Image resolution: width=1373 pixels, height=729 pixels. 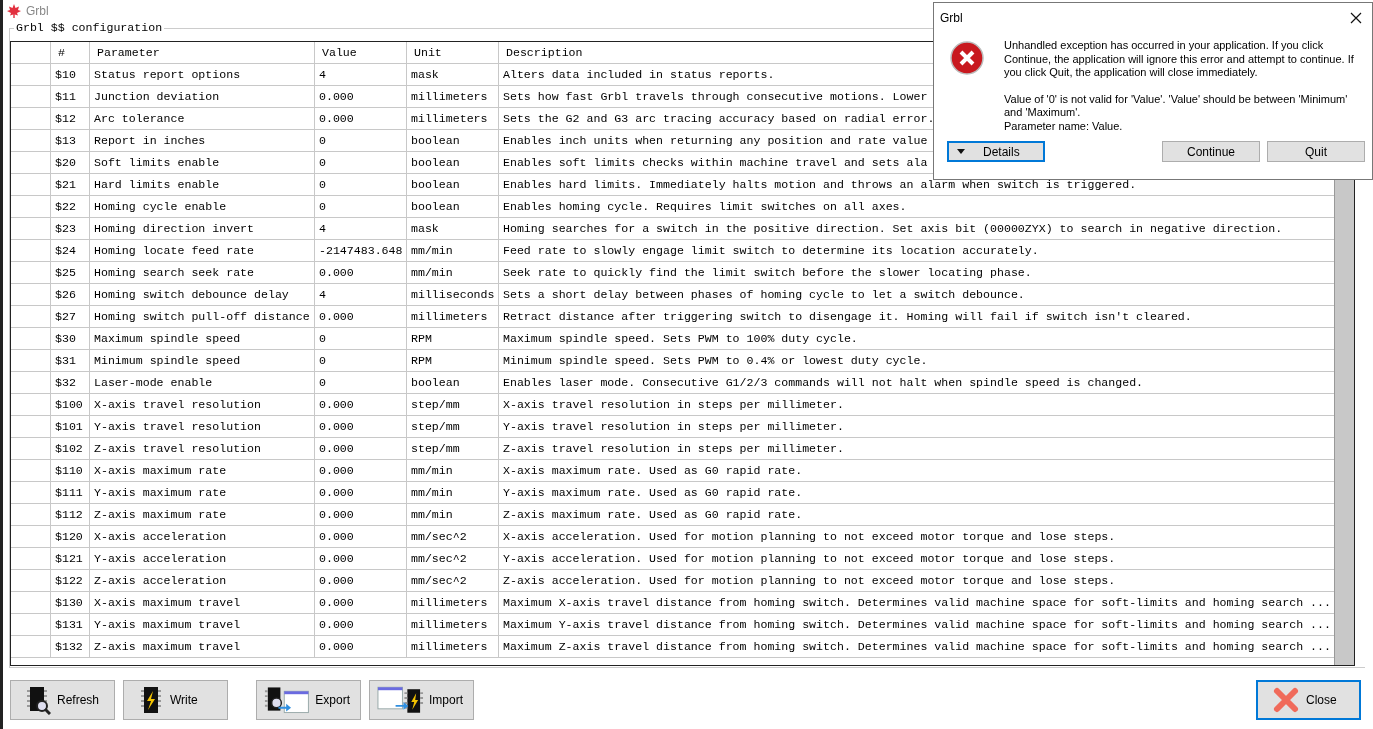 I want to click on table-cell: Minimum spindle speed, so click(x=167, y=360).